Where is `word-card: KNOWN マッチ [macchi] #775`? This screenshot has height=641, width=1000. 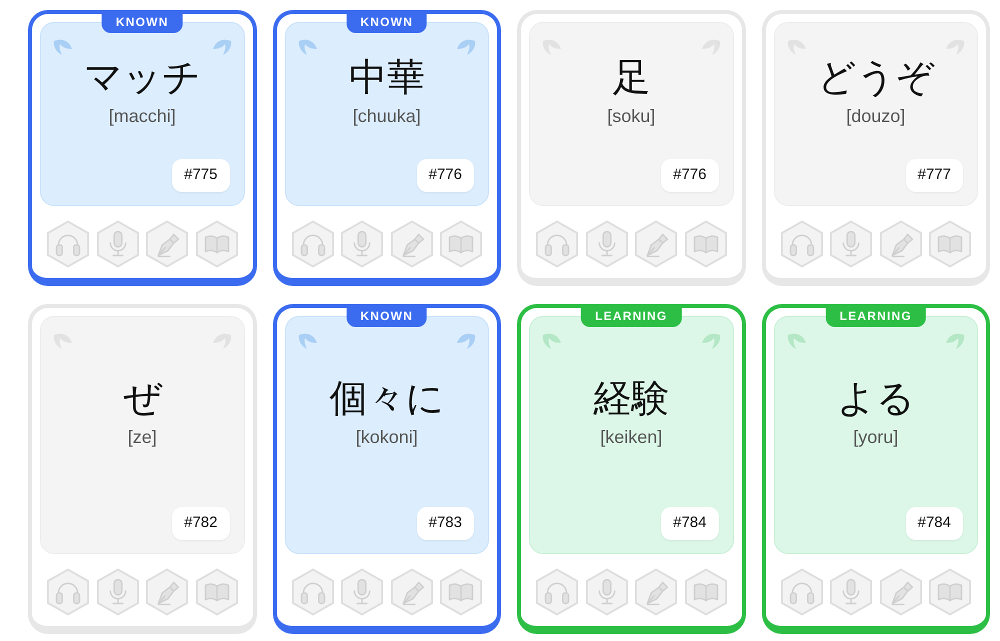 word-card: KNOWN マッチ [macchi] #775 is located at coordinates (142, 148).